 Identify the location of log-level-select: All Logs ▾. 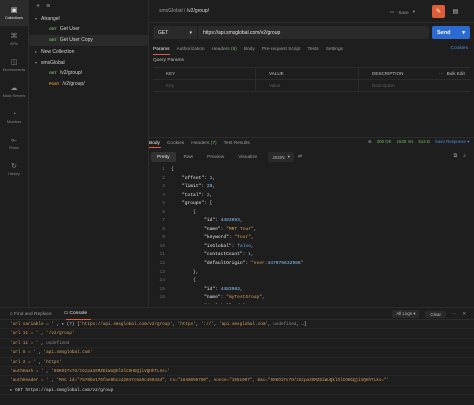
(406, 314).